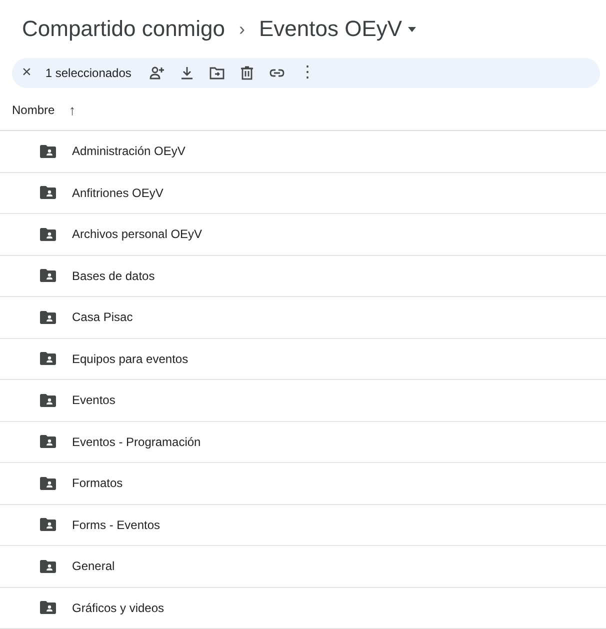 This screenshot has height=629, width=606. I want to click on selection-count: 1 seleccionados, so click(88, 73).